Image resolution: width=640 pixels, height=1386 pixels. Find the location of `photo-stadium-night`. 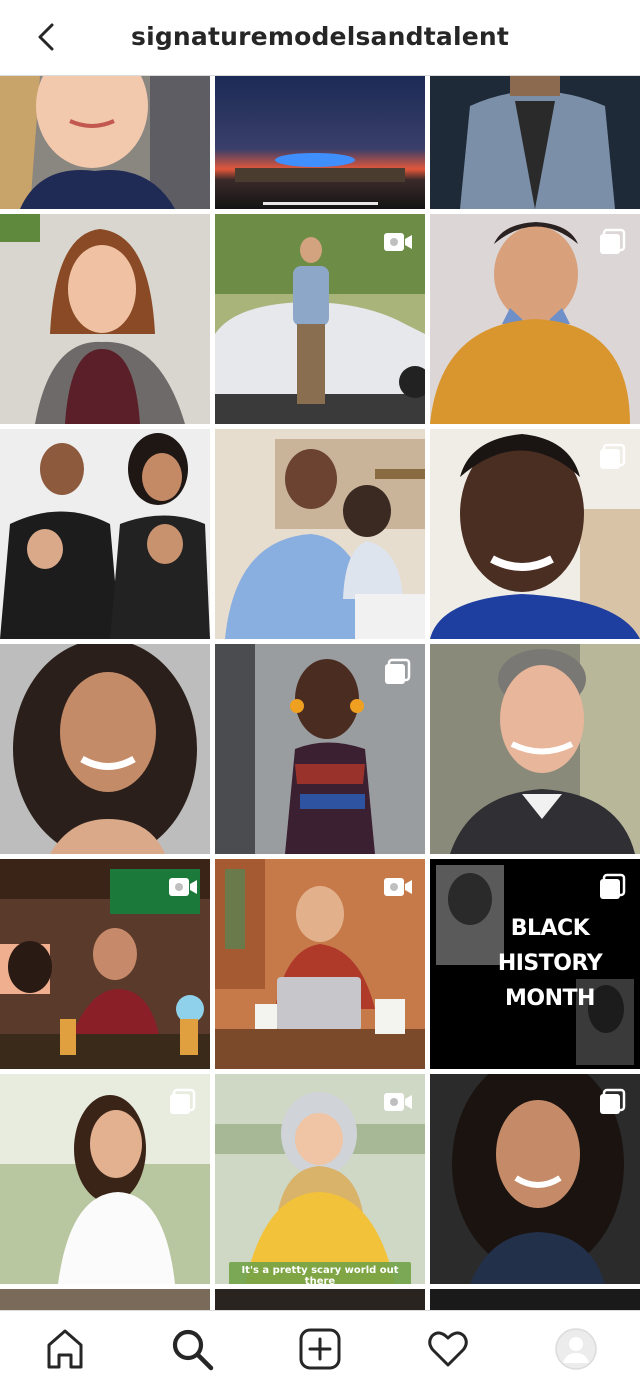

photo-stadium-night is located at coordinates (320, 142).